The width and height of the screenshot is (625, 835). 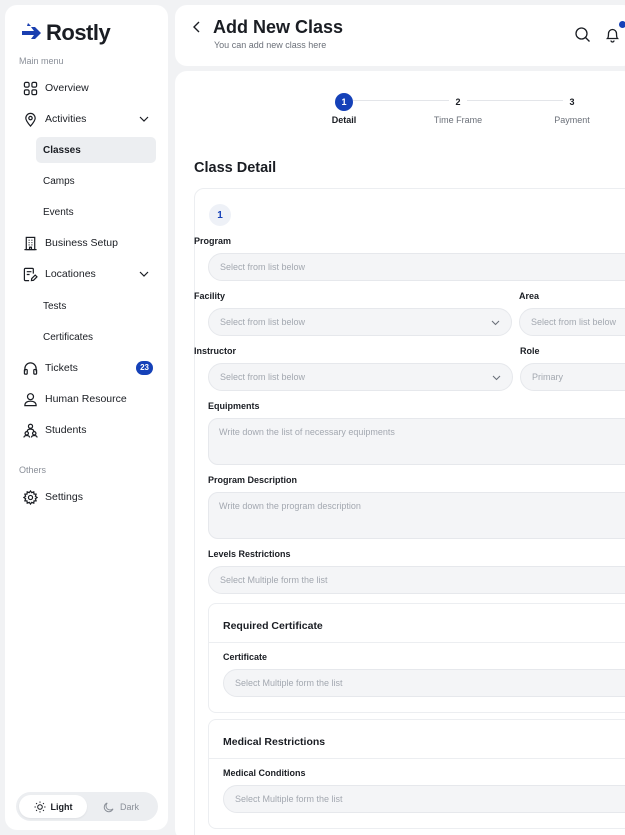 I want to click on program-description-placeholder: Write down the program description, so click(x=290, y=506).